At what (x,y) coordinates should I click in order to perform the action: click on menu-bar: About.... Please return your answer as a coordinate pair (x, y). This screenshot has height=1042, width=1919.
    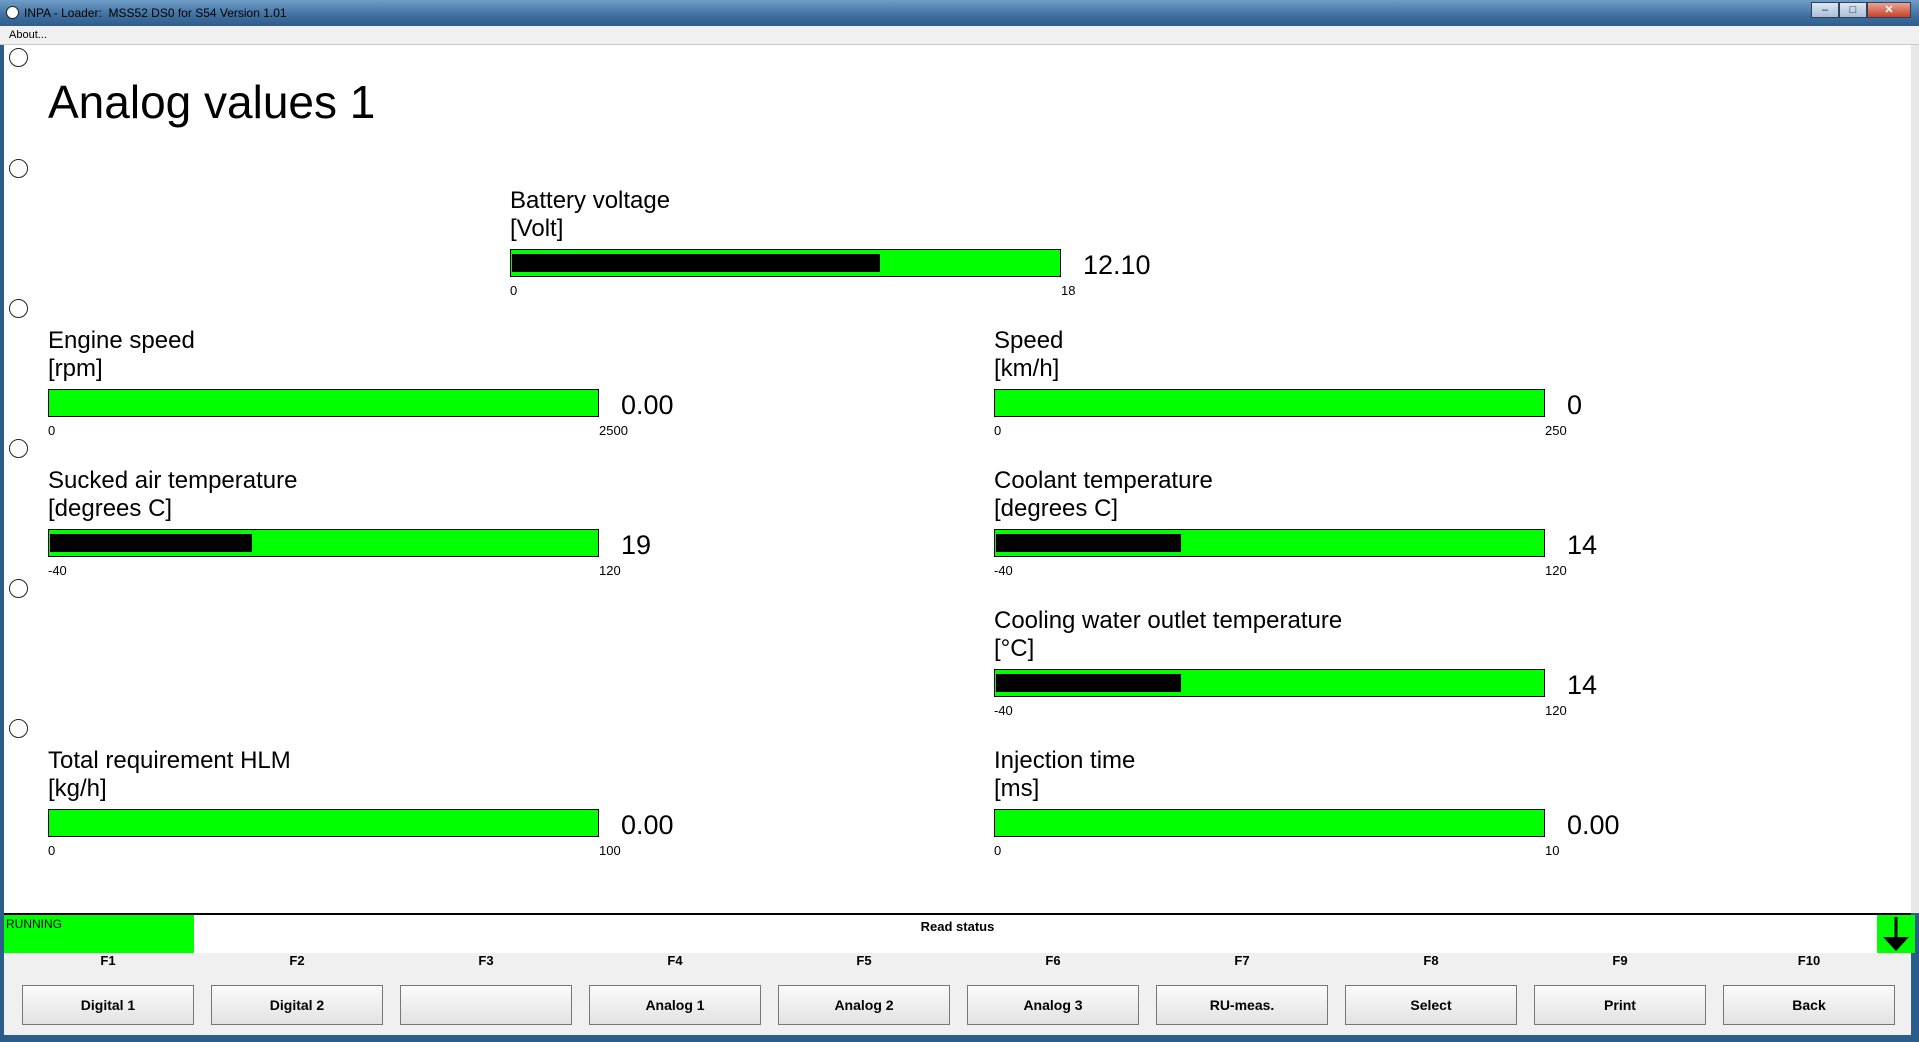
    Looking at the image, I should click on (959, 35).